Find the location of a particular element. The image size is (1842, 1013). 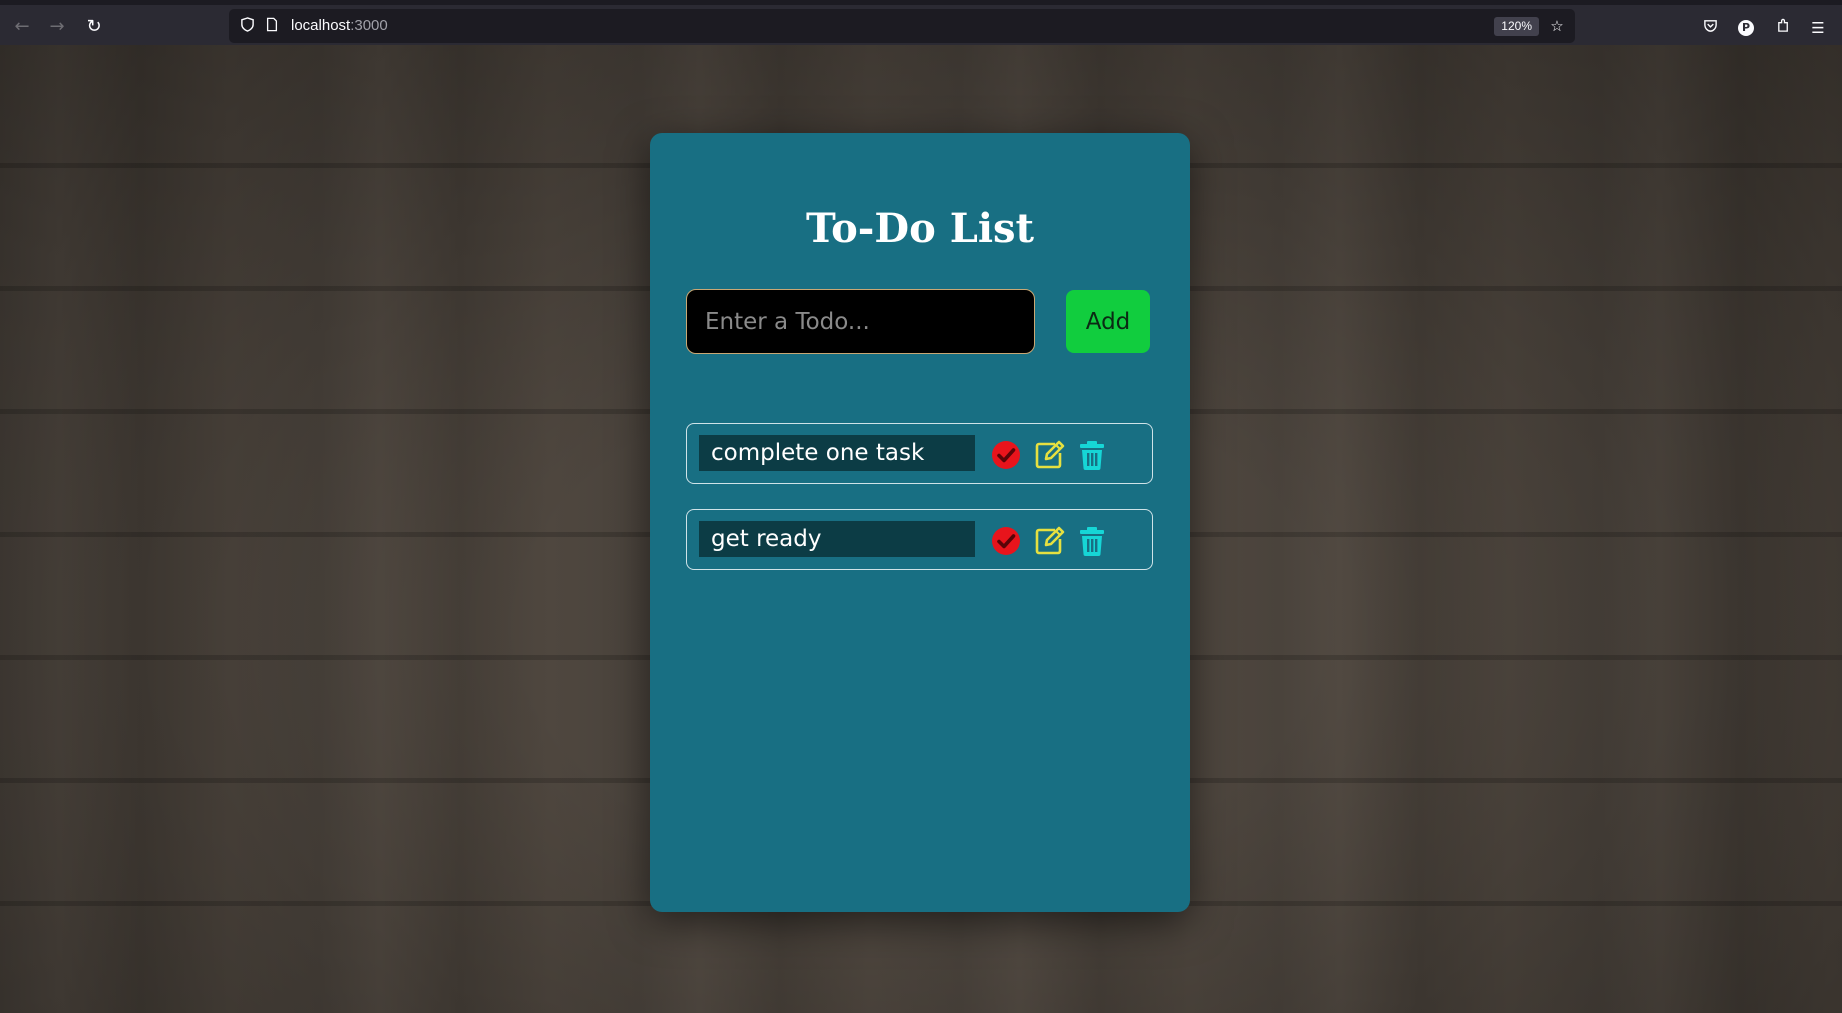

zoom-level-badge: 120% is located at coordinates (1516, 26).